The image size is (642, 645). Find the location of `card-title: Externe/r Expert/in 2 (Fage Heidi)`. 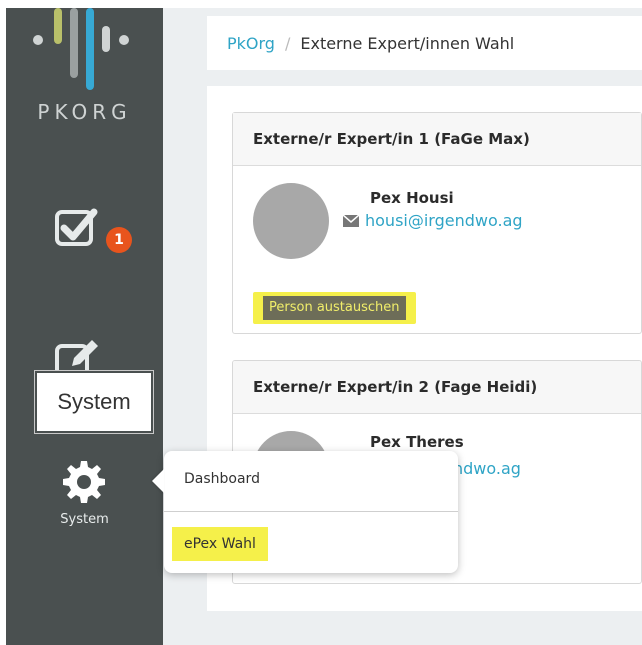

card-title: Externe/r Expert/in 2 (Fage Heidi) is located at coordinates (437, 387).